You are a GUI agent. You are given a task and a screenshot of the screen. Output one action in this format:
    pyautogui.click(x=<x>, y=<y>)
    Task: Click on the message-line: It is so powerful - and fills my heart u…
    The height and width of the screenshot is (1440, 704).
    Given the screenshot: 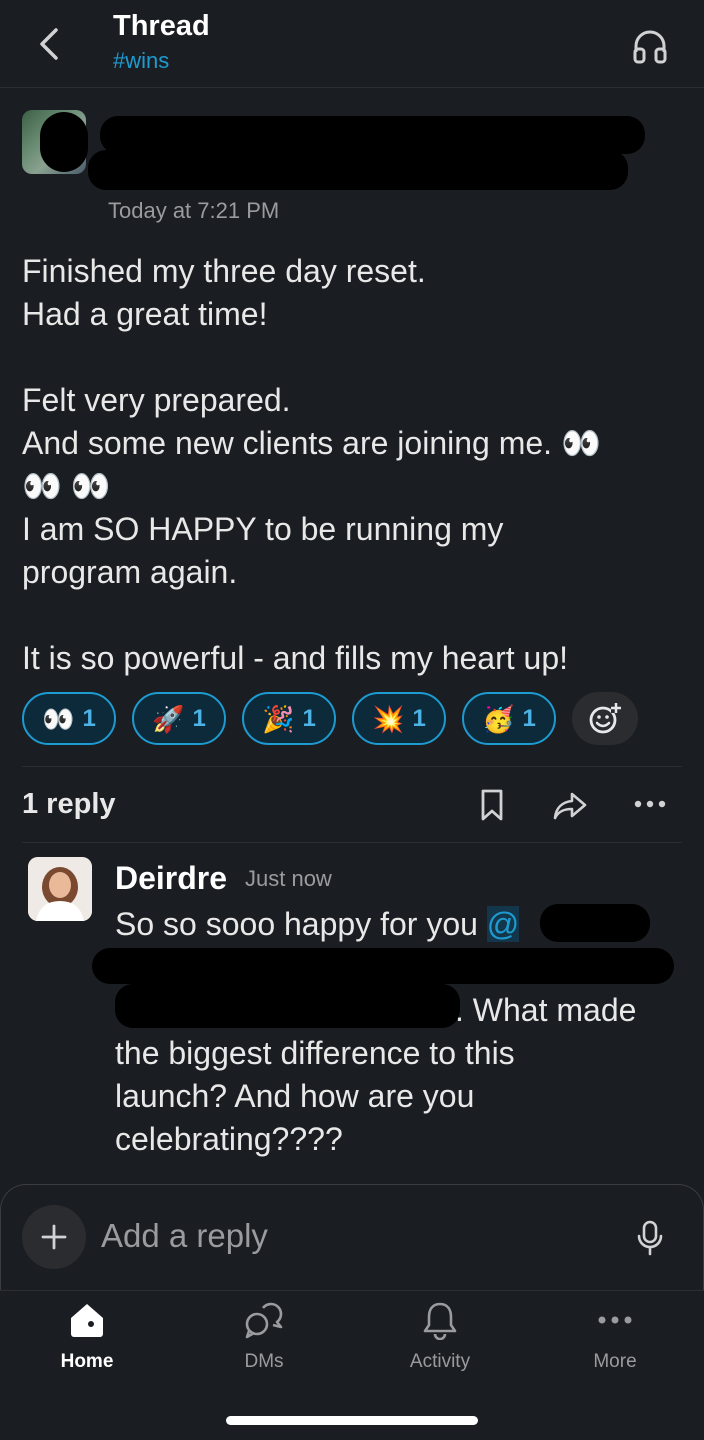 What is the action you would take?
    pyautogui.click(x=295, y=658)
    